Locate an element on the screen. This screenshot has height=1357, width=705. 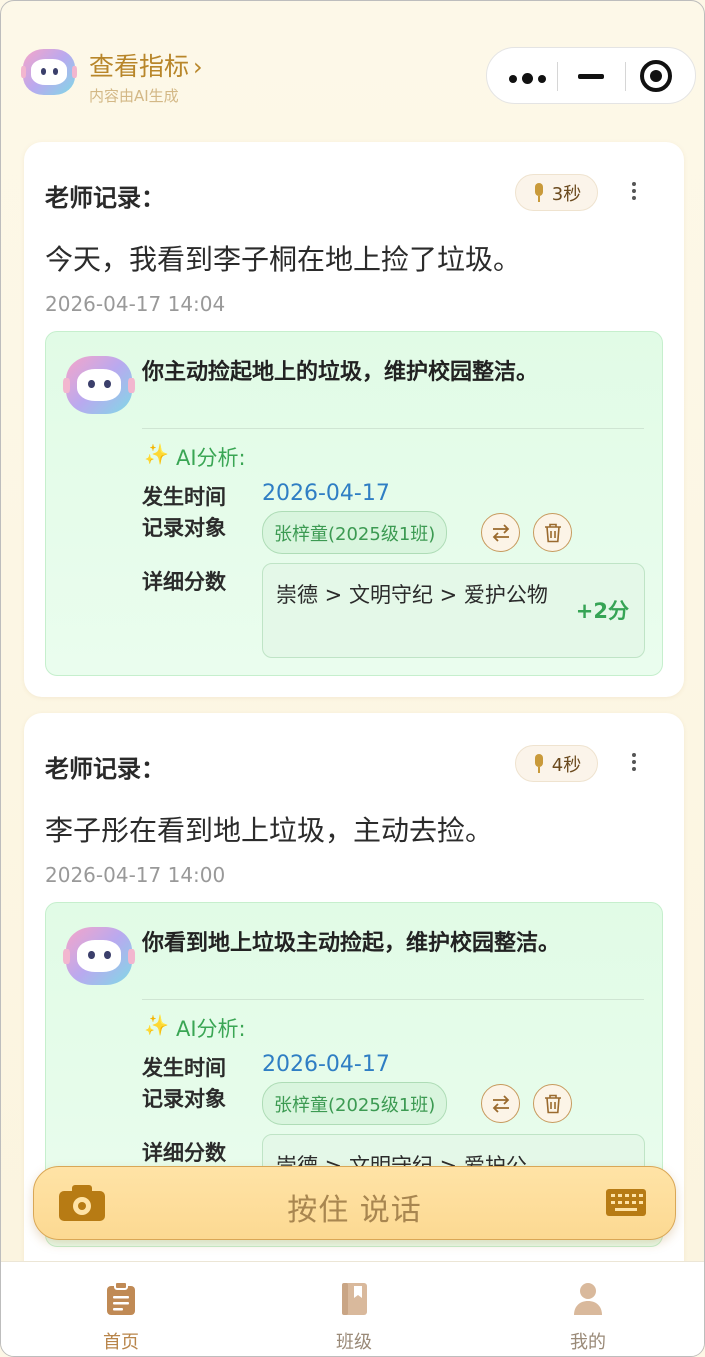
miniprogram-capsule is located at coordinates (591, 75).